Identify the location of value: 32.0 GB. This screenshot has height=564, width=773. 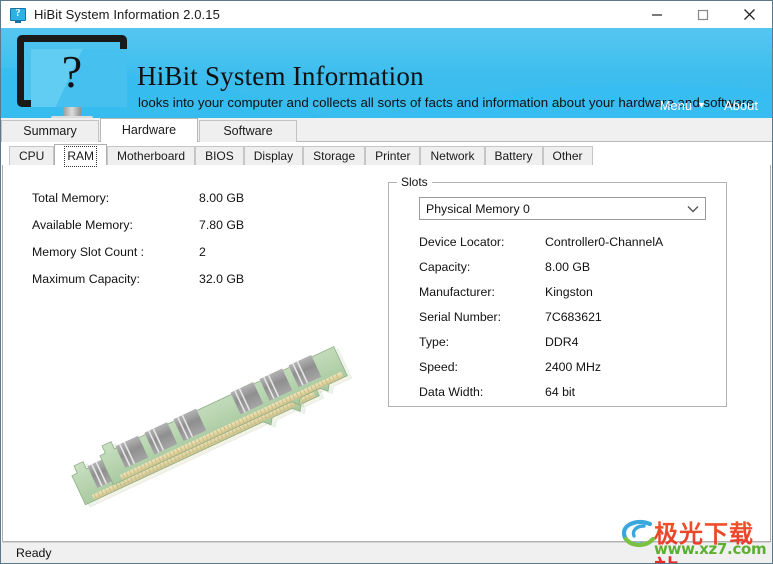
(222, 279).